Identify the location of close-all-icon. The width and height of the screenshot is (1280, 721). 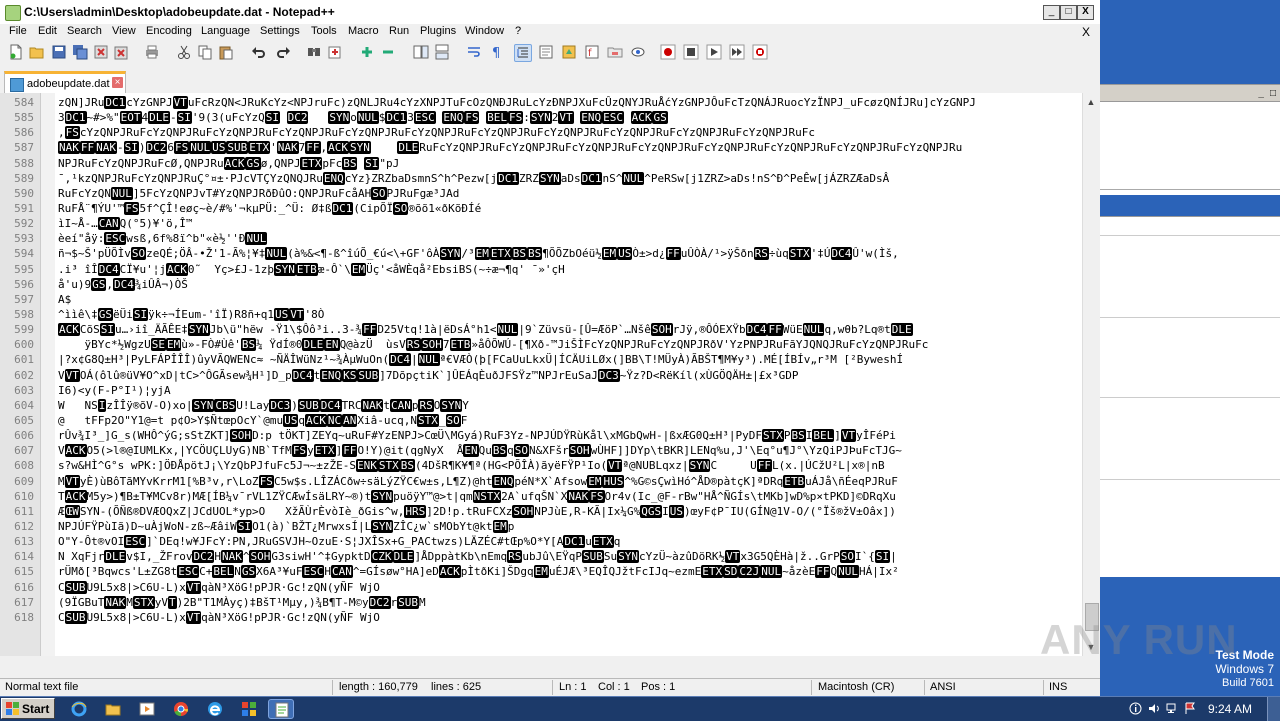
(122, 52).